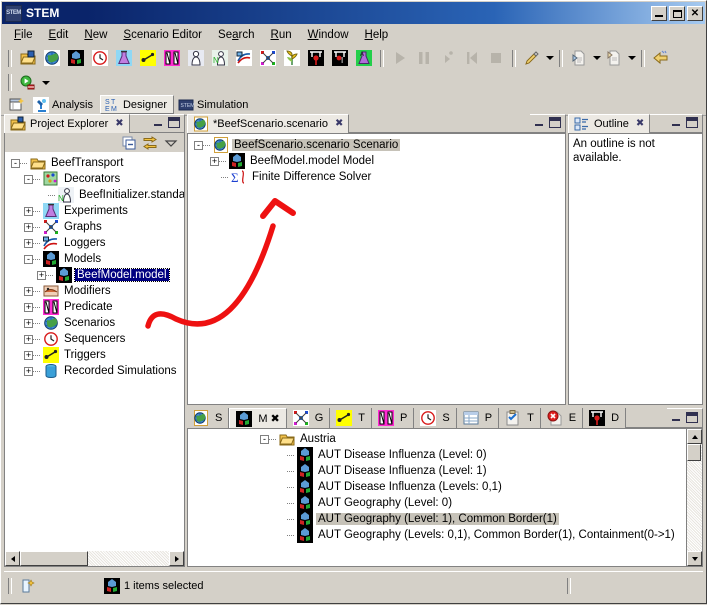 This screenshot has height=605, width=707. I want to click on tree-row: + Scenarios, so click(94, 323).